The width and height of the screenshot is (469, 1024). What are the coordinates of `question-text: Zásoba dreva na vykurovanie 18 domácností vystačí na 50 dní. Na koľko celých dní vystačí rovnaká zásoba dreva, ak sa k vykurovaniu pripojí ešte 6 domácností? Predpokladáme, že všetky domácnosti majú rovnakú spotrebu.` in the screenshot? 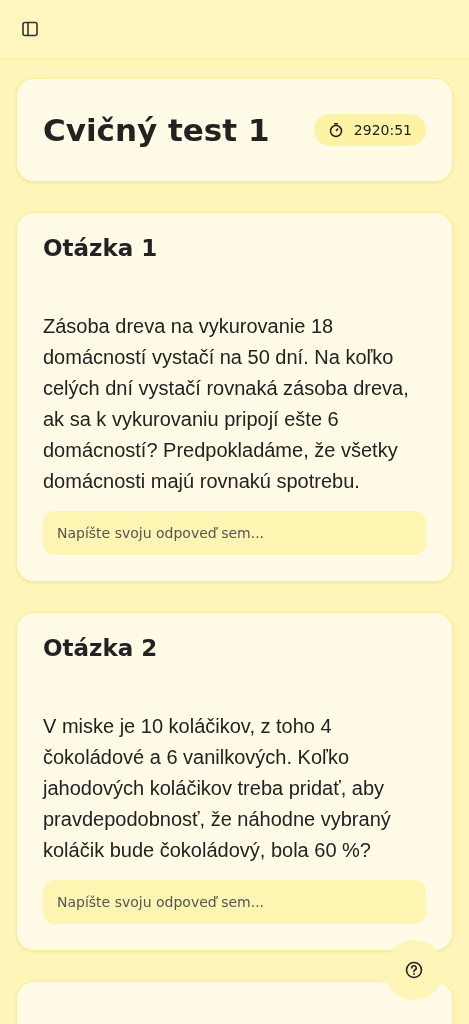 It's located at (226, 404).